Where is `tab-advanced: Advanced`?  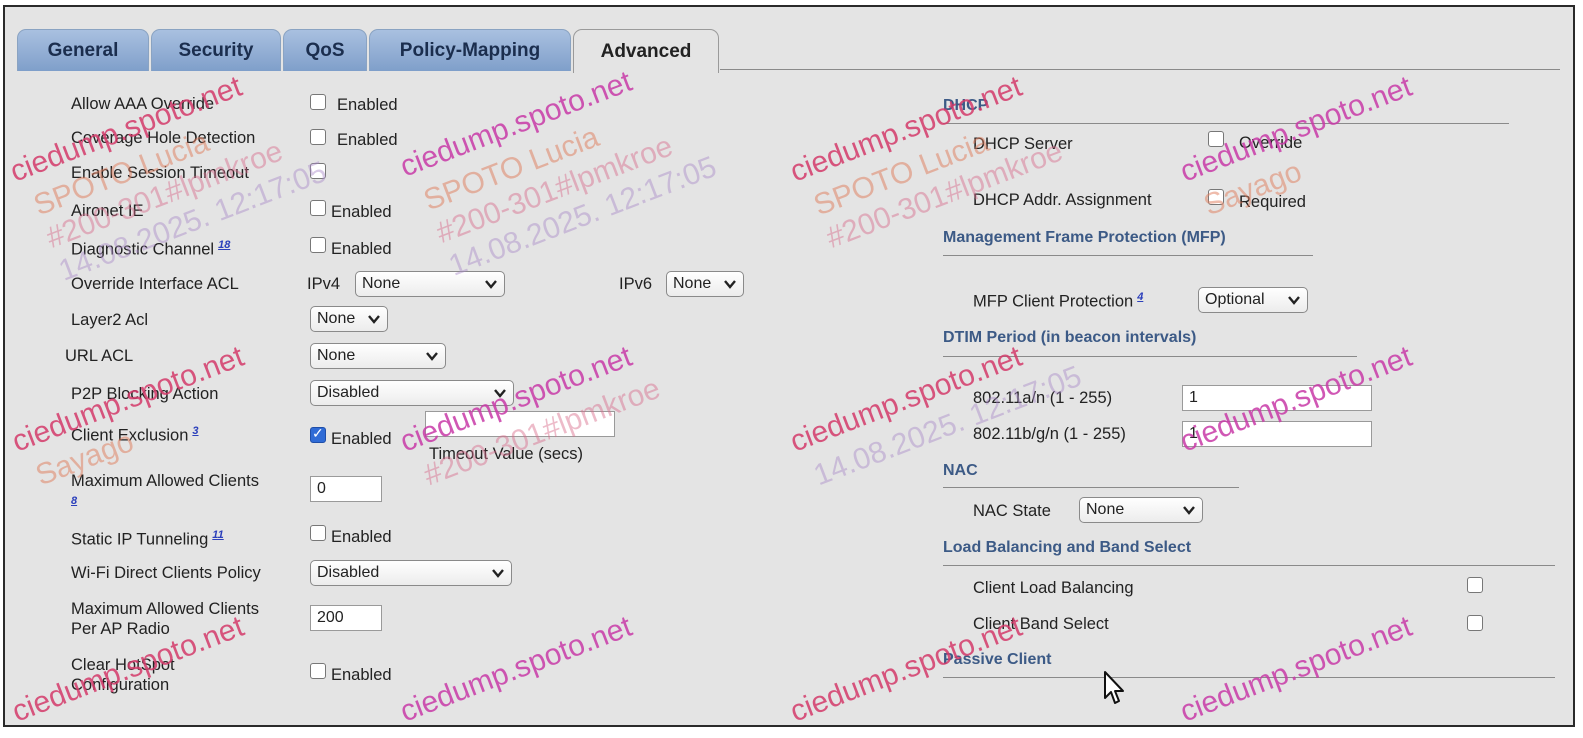
tab-advanced: Advanced is located at coordinates (646, 51).